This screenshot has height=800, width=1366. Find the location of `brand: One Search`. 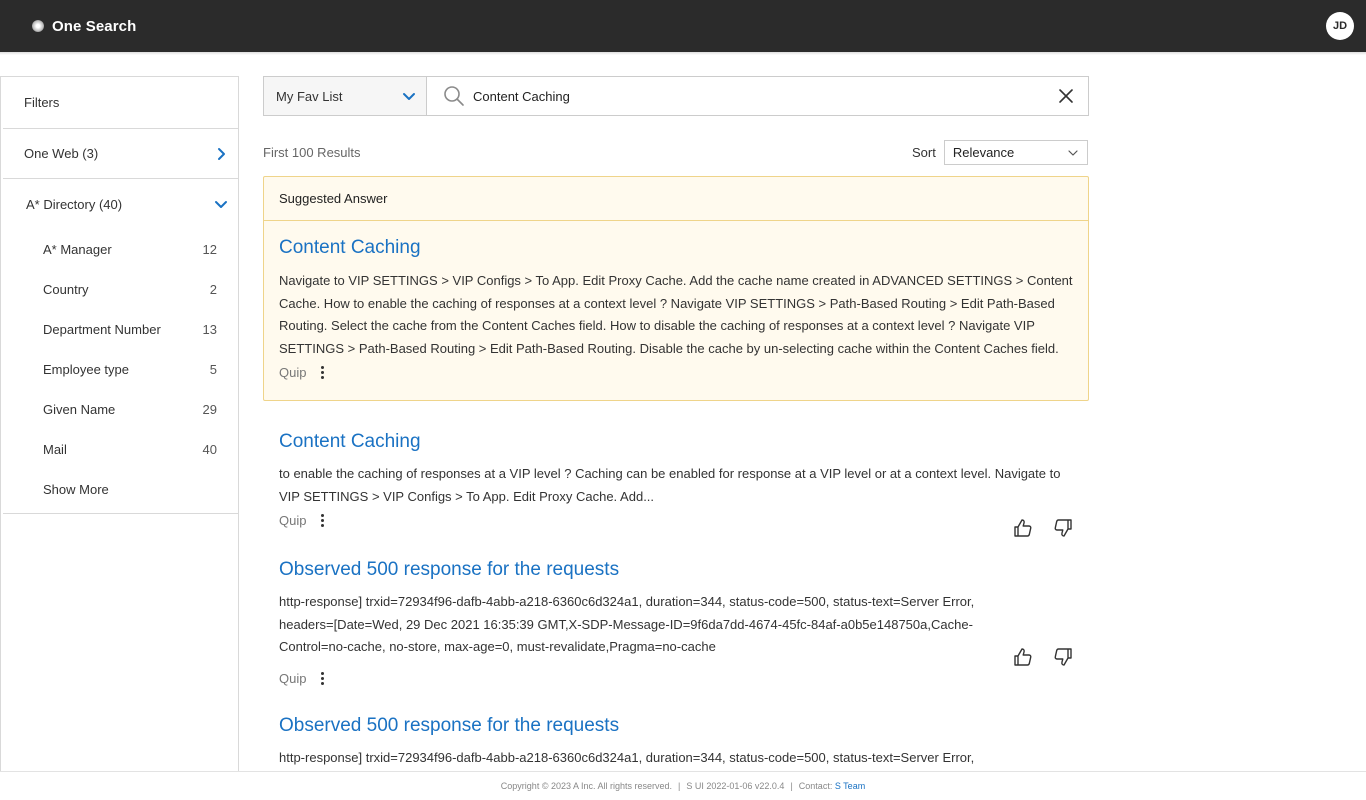

brand: One Search is located at coordinates (84, 26).